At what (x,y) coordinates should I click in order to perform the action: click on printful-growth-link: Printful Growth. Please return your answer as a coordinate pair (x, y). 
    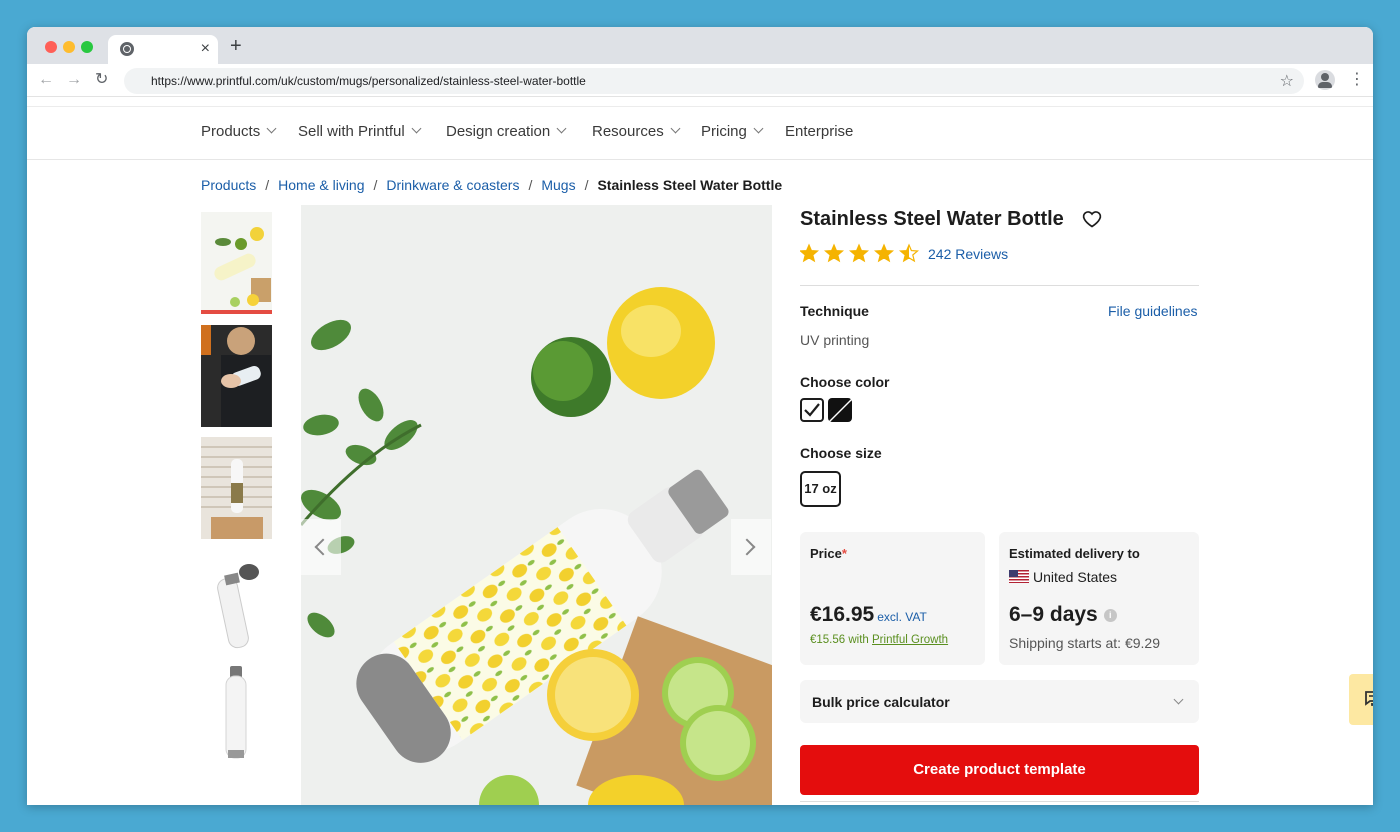
    Looking at the image, I should click on (910, 640).